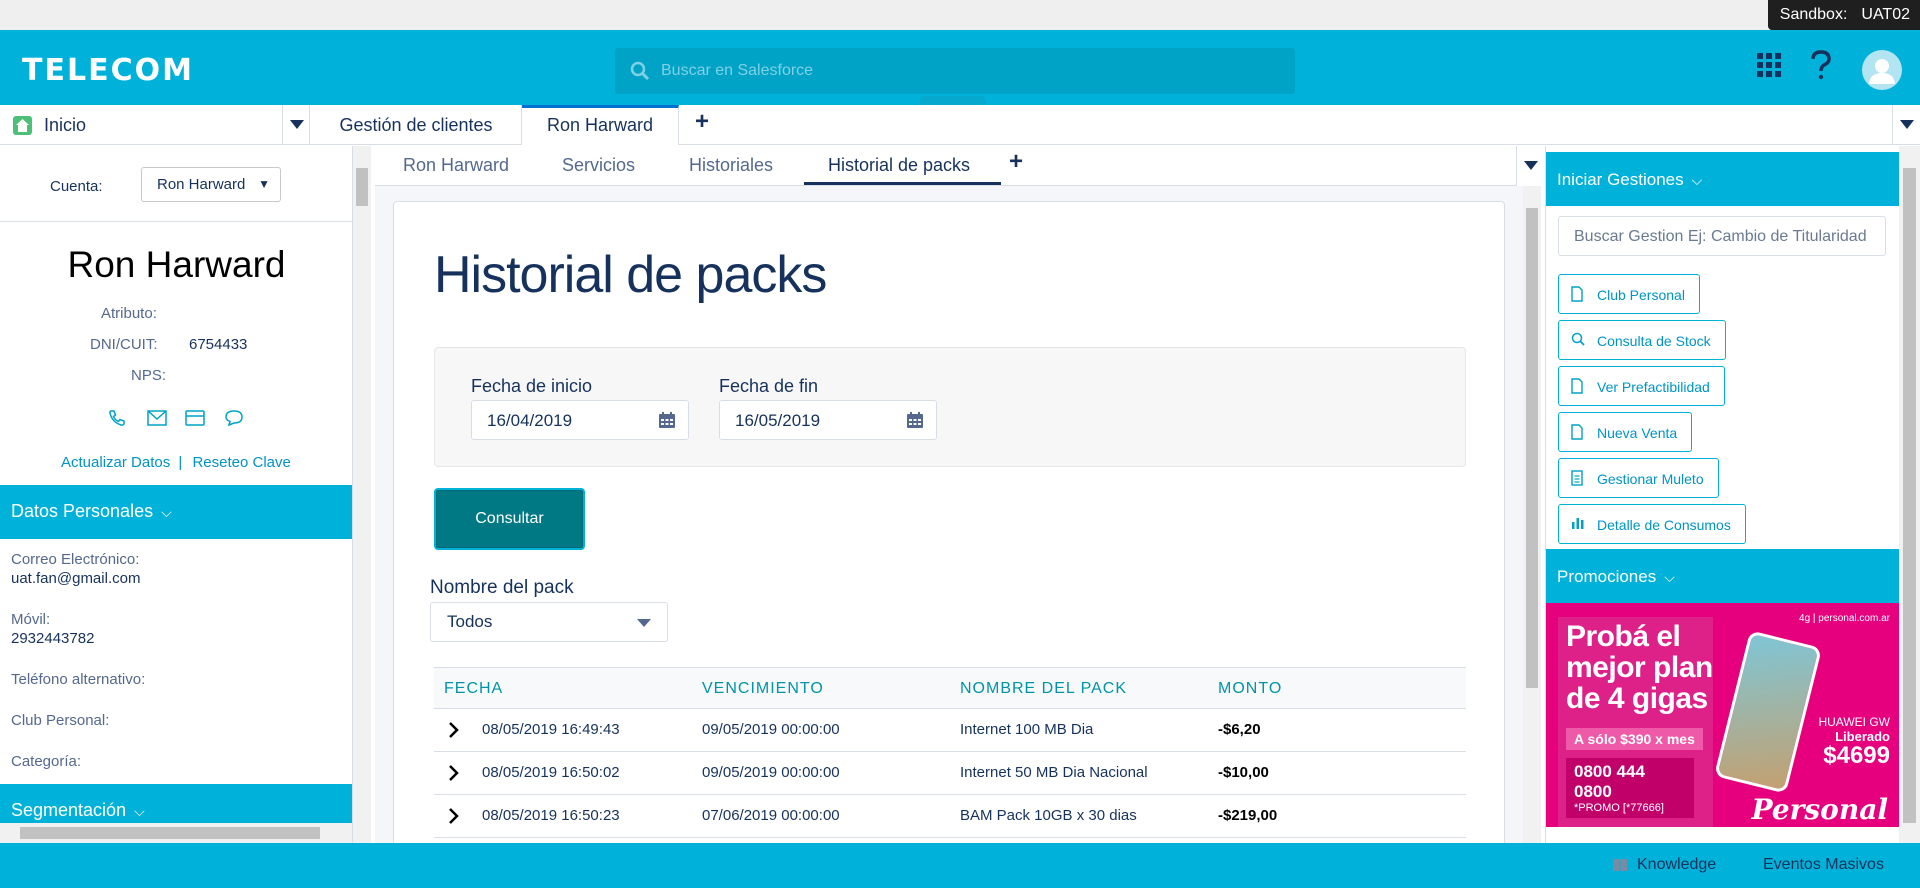 The width and height of the screenshot is (1920, 888). Describe the element at coordinates (117, 418) in the screenshot. I see `phone-icon` at that location.